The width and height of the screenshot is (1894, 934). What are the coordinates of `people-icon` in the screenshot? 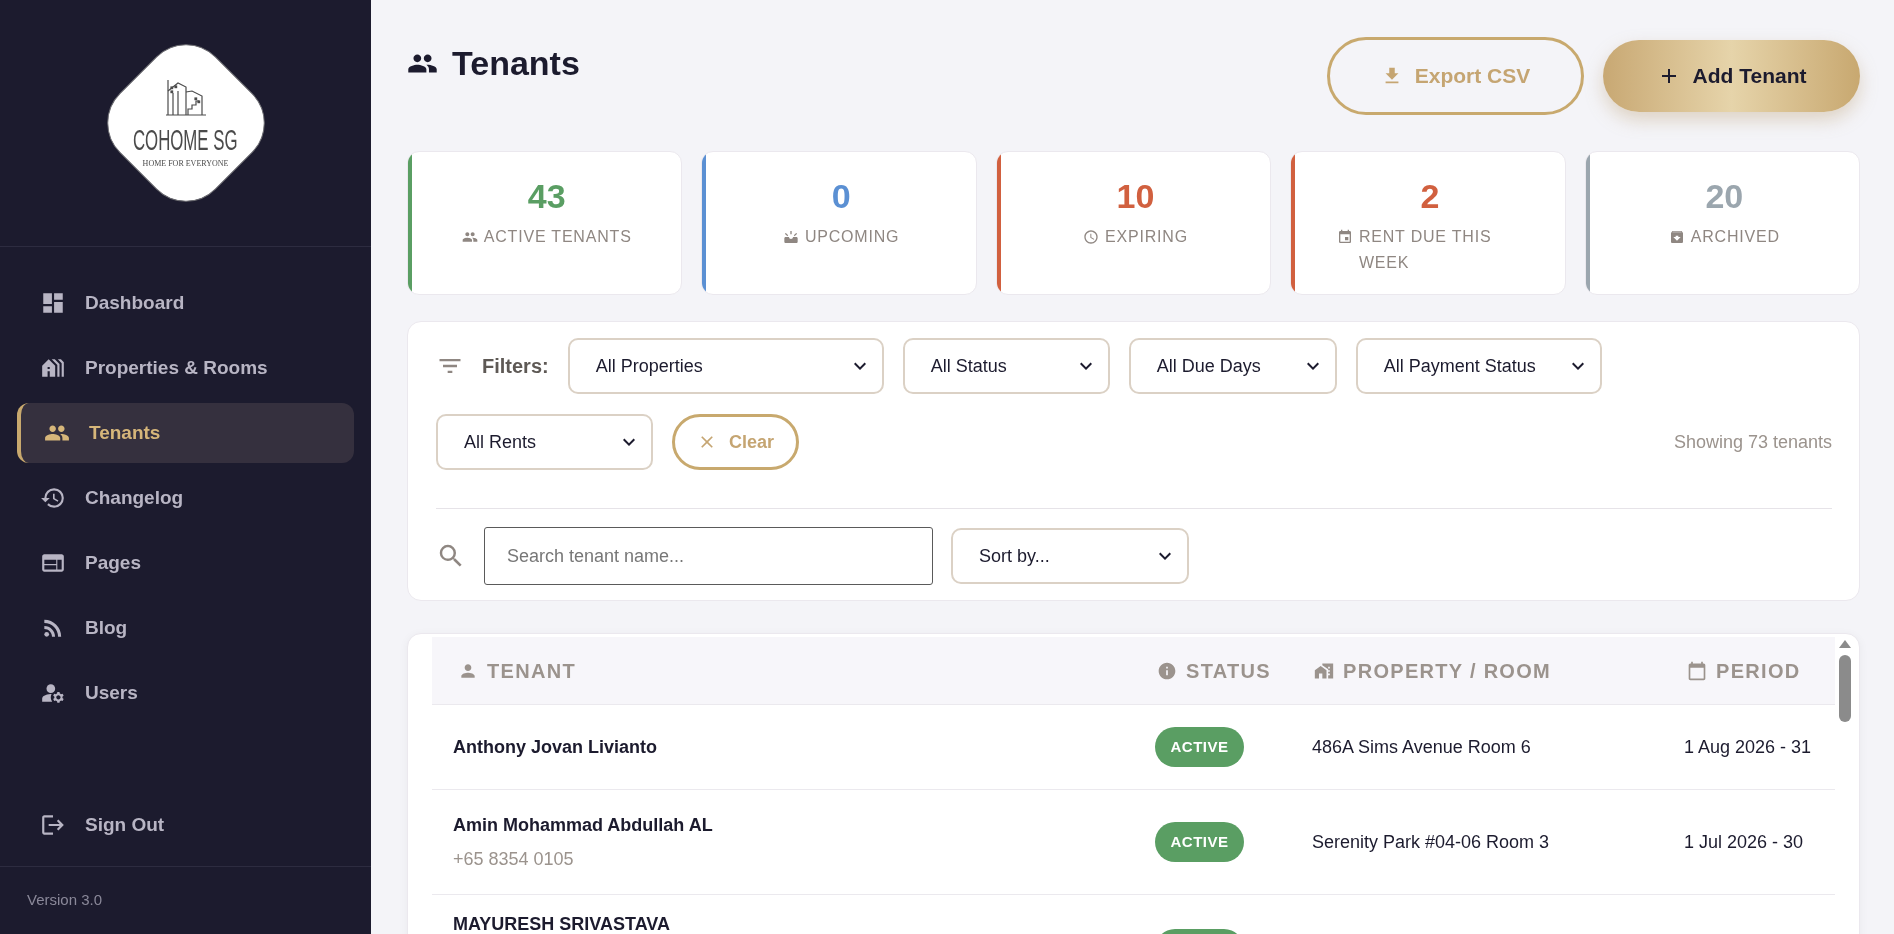 It's located at (469, 237).